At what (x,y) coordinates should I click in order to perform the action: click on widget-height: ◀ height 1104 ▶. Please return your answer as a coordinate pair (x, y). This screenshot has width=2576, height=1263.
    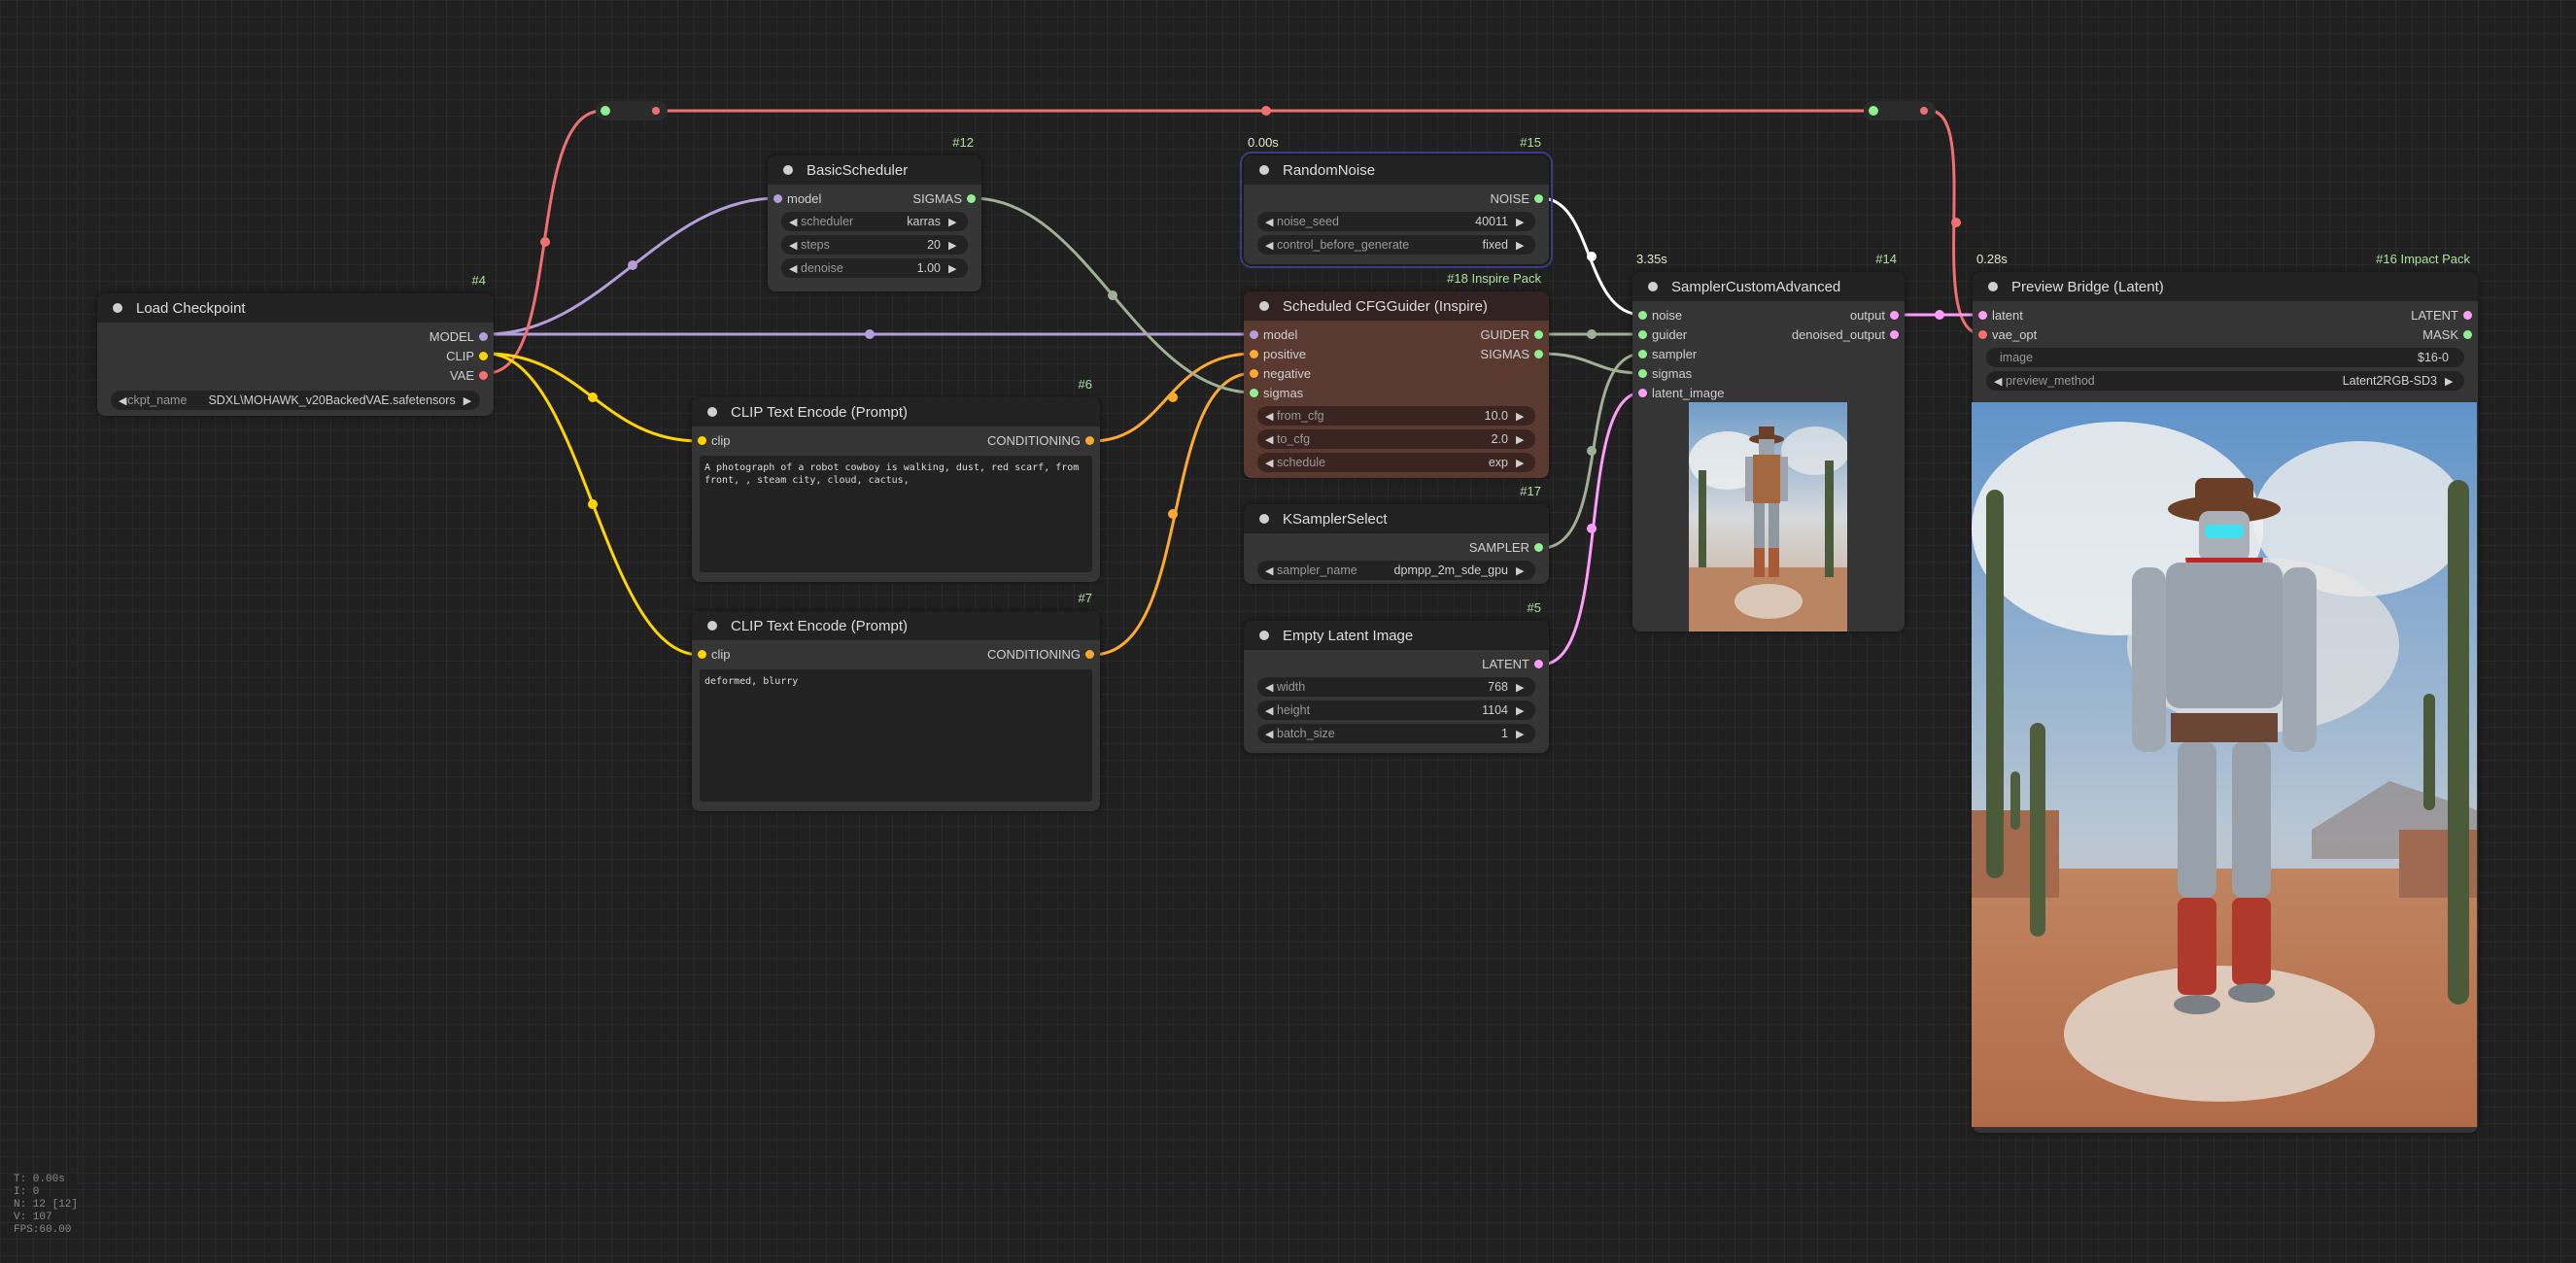
    Looking at the image, I should click on (1396, 710).